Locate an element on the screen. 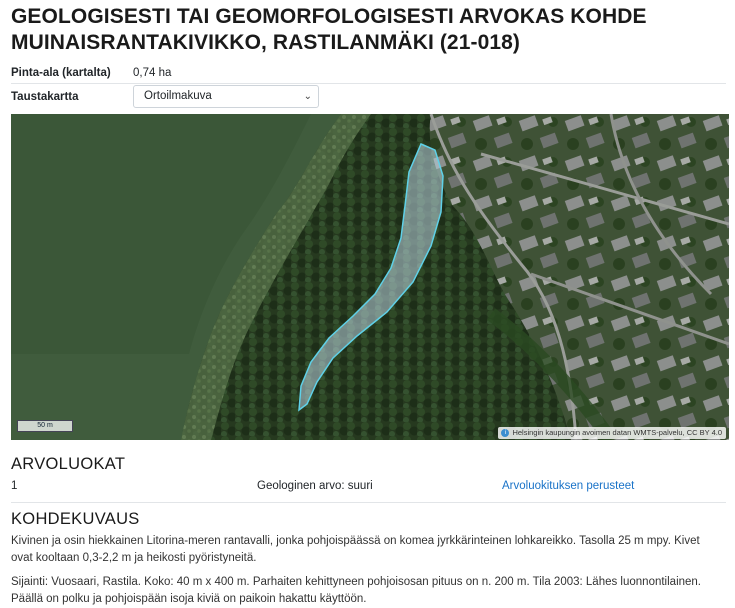 The image size is (735, 608). kohdekuvaus-heading: KOHDEKUVAUS is located at coordinates (75, 519).